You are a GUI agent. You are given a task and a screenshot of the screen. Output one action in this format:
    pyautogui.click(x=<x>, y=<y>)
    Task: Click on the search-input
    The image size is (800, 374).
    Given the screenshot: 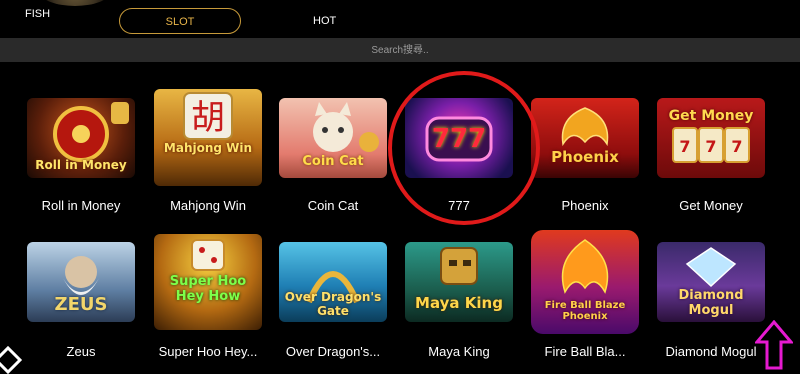 What is the action you would take?
    pyautogui.click(x=400, y=50)
    